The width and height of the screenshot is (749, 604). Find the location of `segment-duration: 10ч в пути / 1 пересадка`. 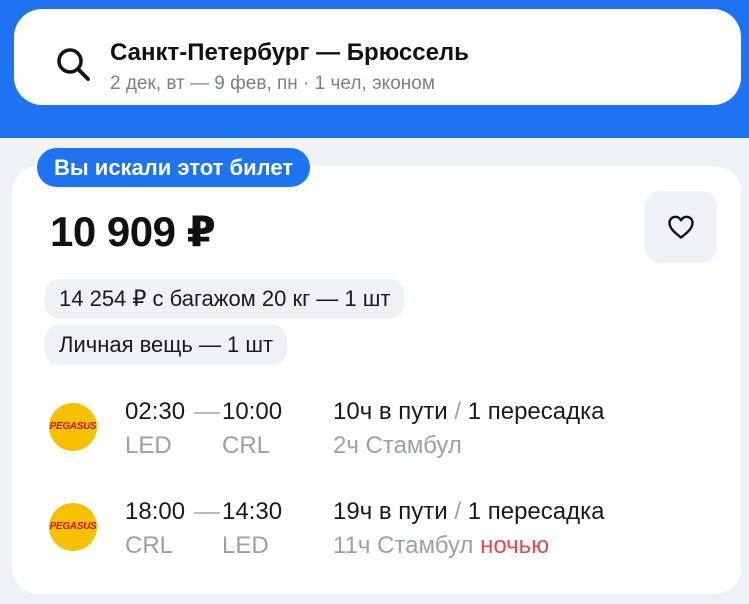

segment-duration: 10ч в пути / 1 пересадка is located at coordinates (468, 412).